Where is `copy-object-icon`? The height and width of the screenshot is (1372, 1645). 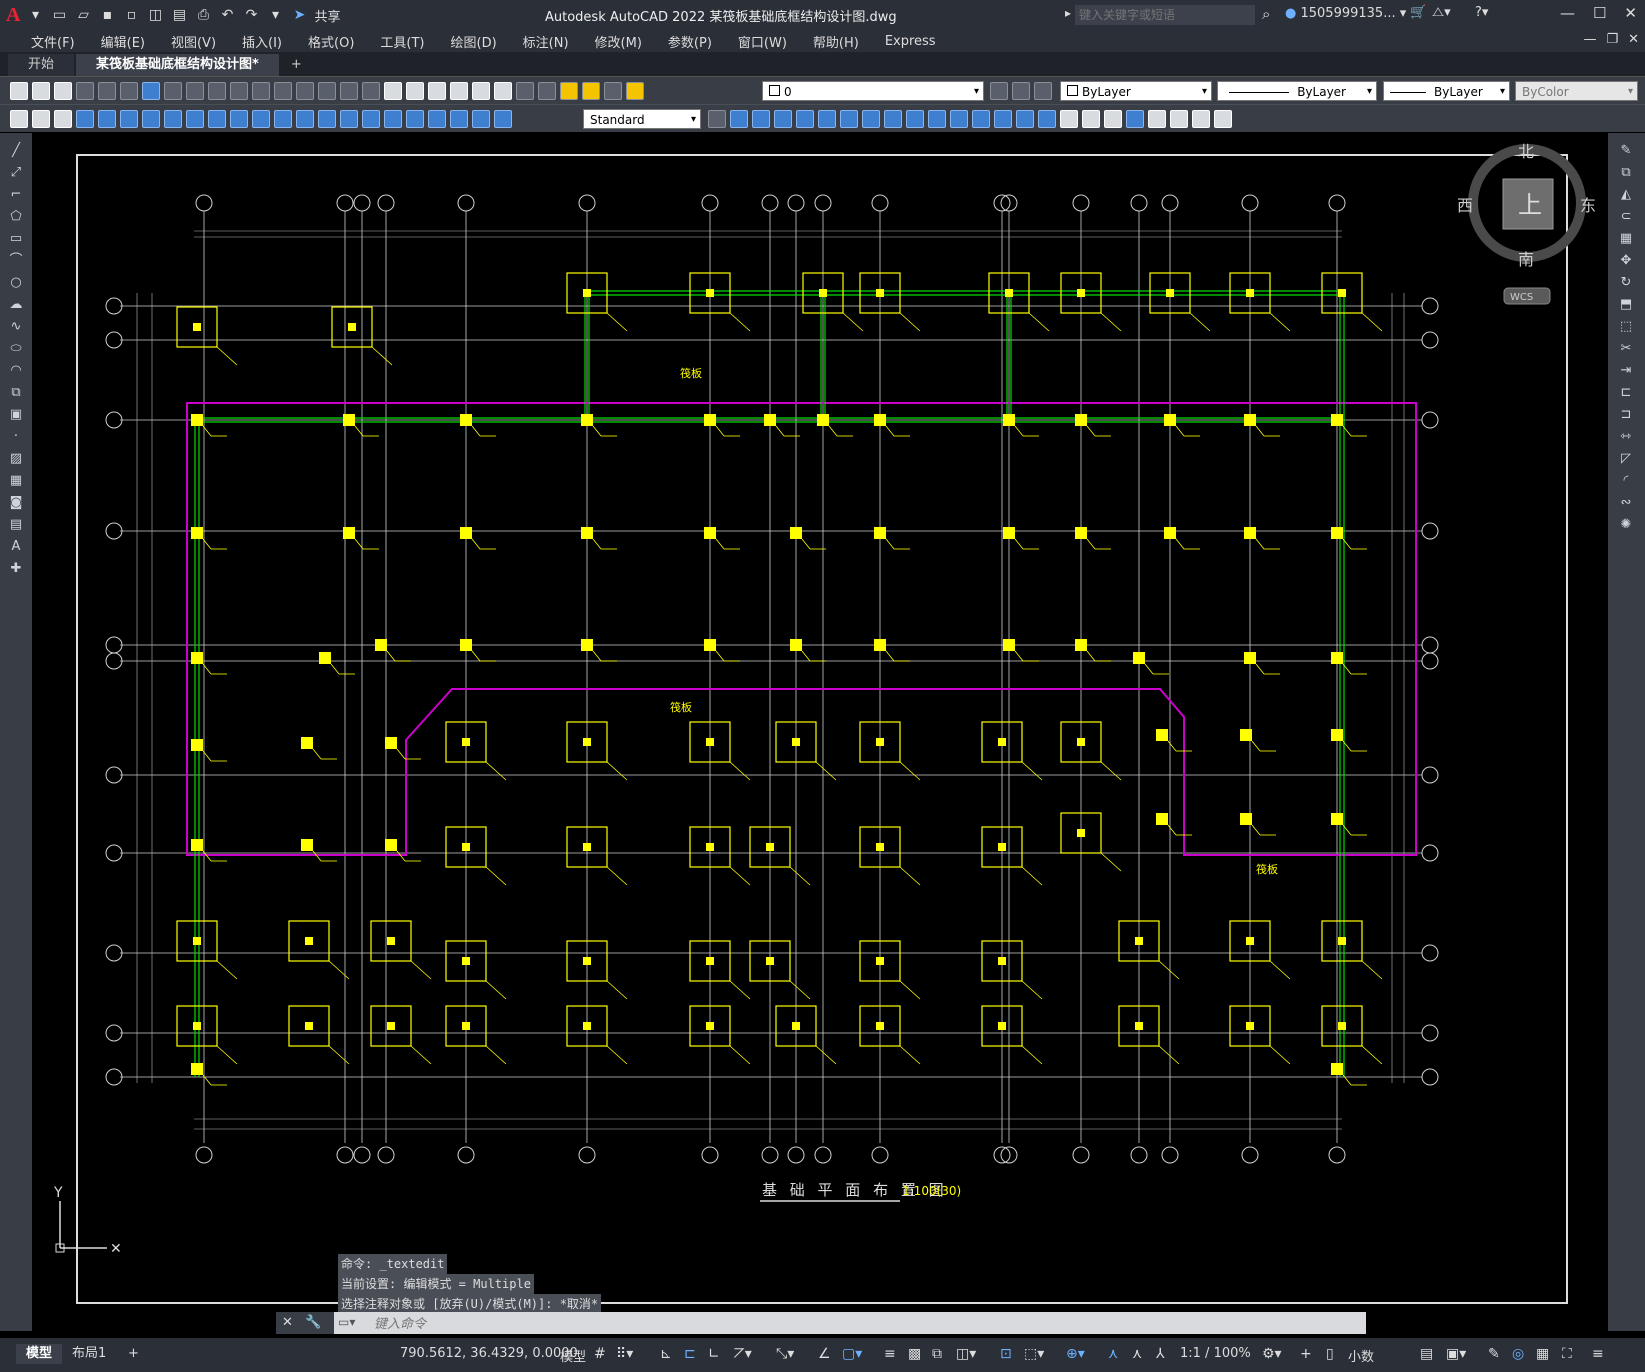 copy-object-icon is located at coordinates (739, 119).